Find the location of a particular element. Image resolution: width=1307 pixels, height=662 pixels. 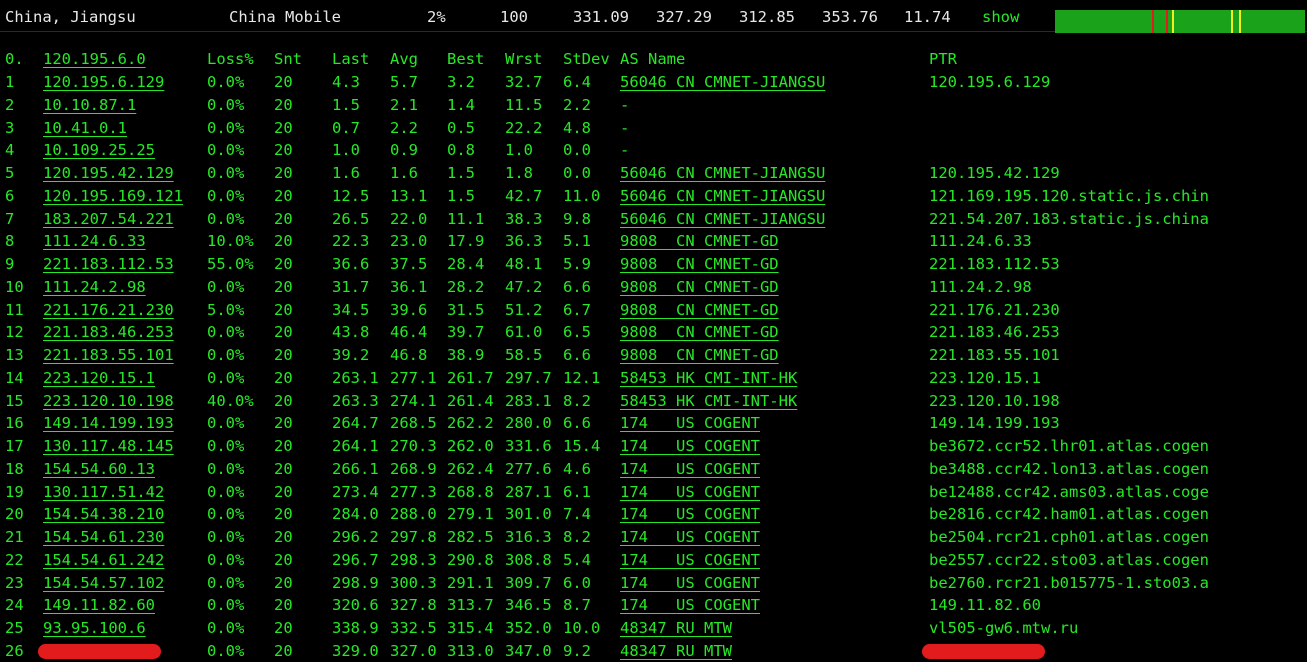

cell-host: 120.195.6.129 is located at coordinates (103, 82).